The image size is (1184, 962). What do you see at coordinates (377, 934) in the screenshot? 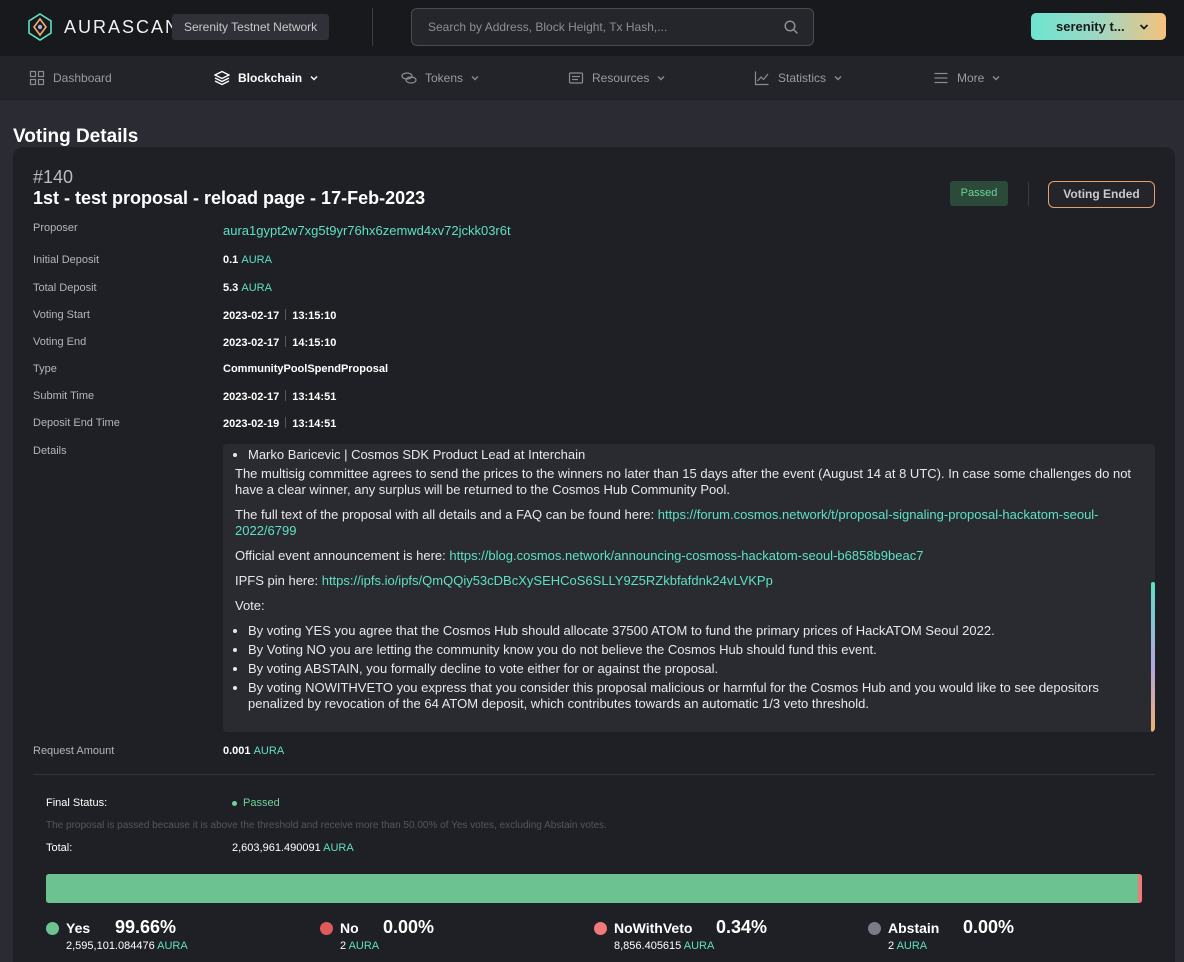
I see `vote-no: No 0.00% 2 AURA` at bounding box center [377, 934].